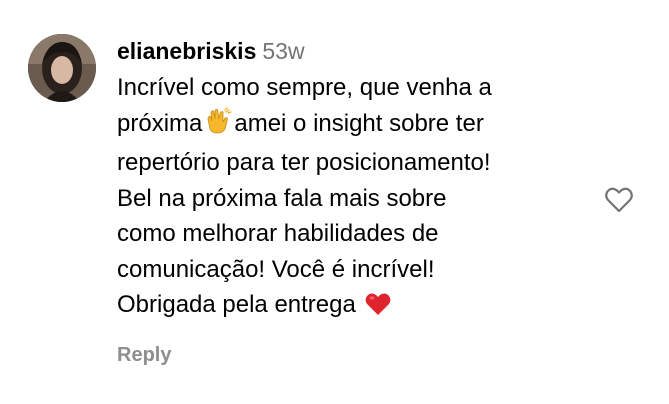 This screenshot has width=669, height=404. What do you see at coordinates (304, 162) in the screenshot?
I see `comment-text-line: repertório para ter posicionamento!` at bounding box center [304, 162].